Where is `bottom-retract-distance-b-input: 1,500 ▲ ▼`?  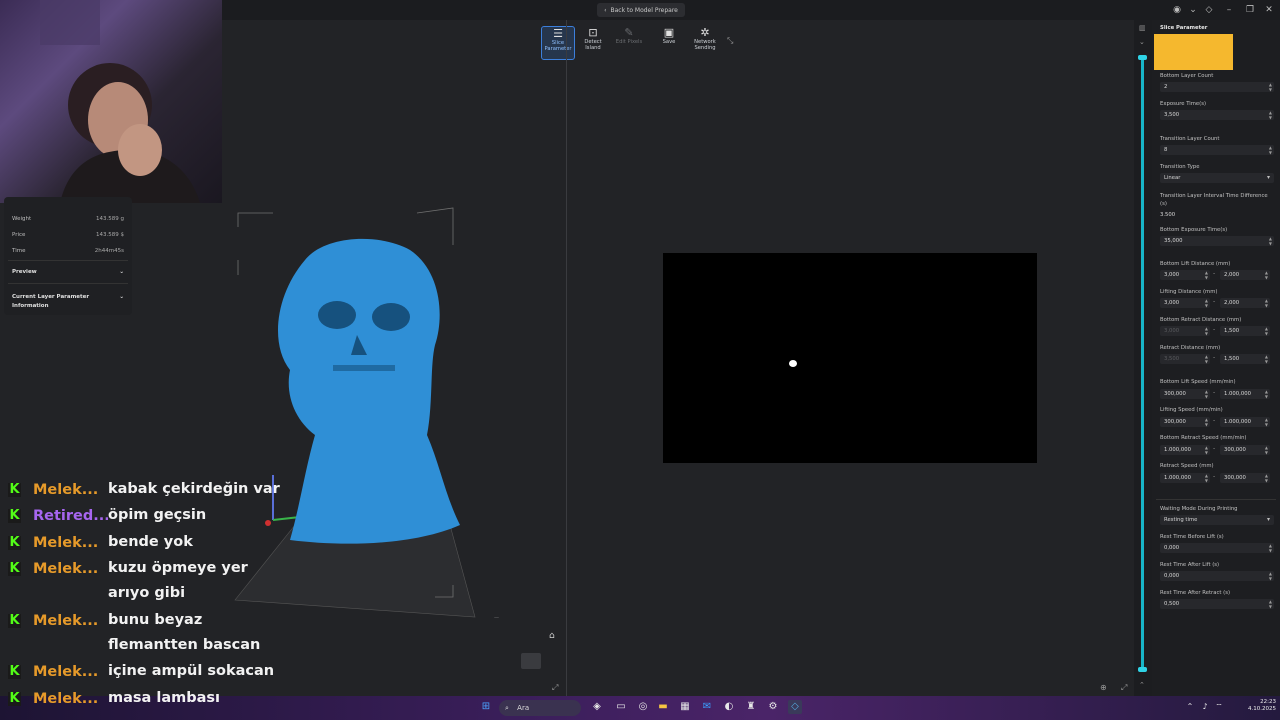
bottom-retract-distance-b-input: 1,500 ▲ ▼ is located at coordinates (1245, 331).